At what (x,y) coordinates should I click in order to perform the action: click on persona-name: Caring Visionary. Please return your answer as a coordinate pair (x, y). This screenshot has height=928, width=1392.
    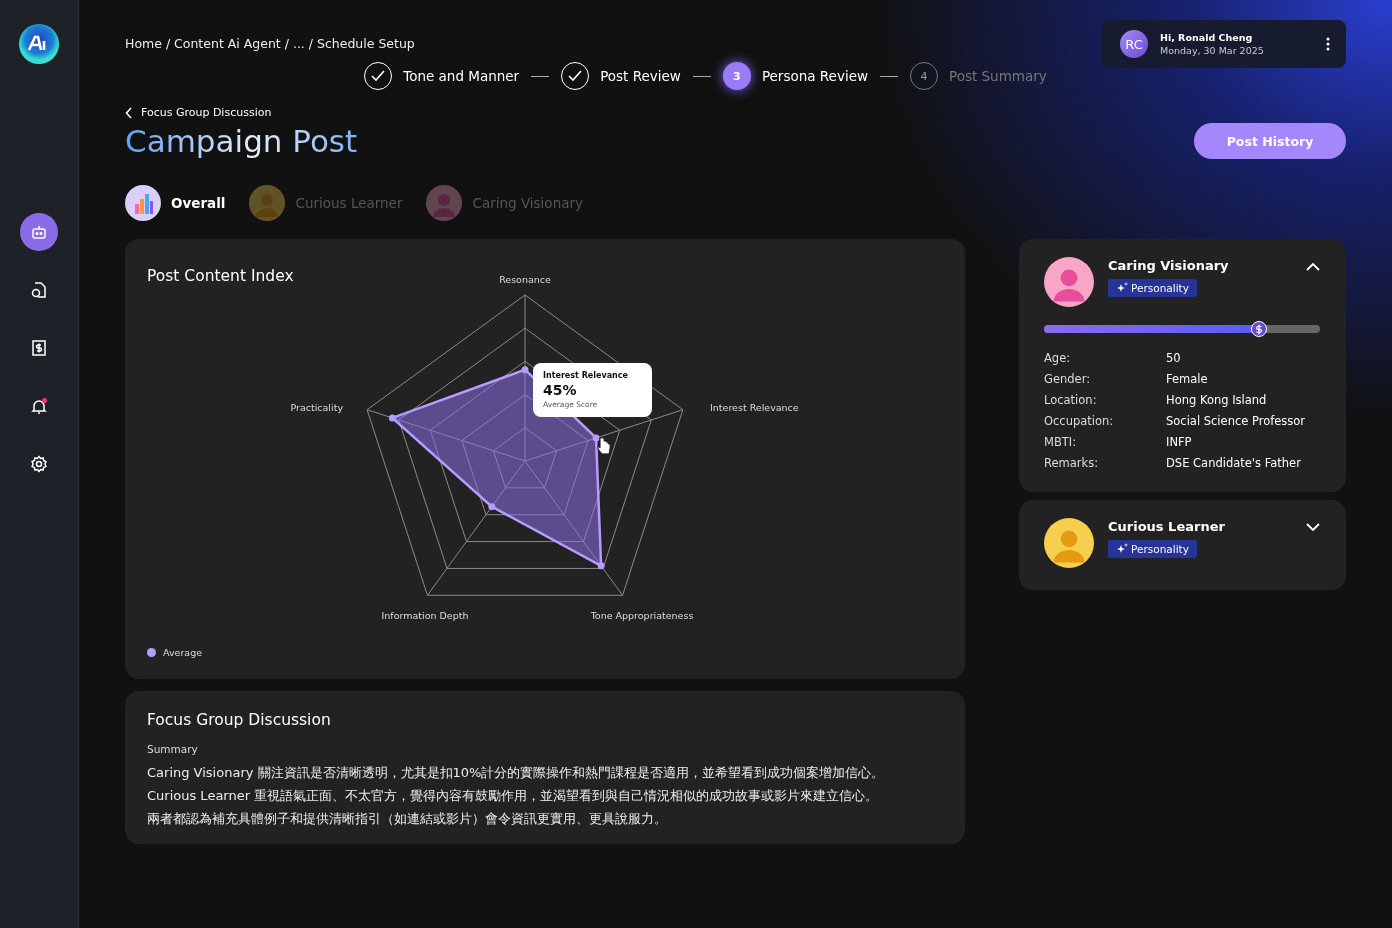
    Looking at the image, I should click on (1169, 265).